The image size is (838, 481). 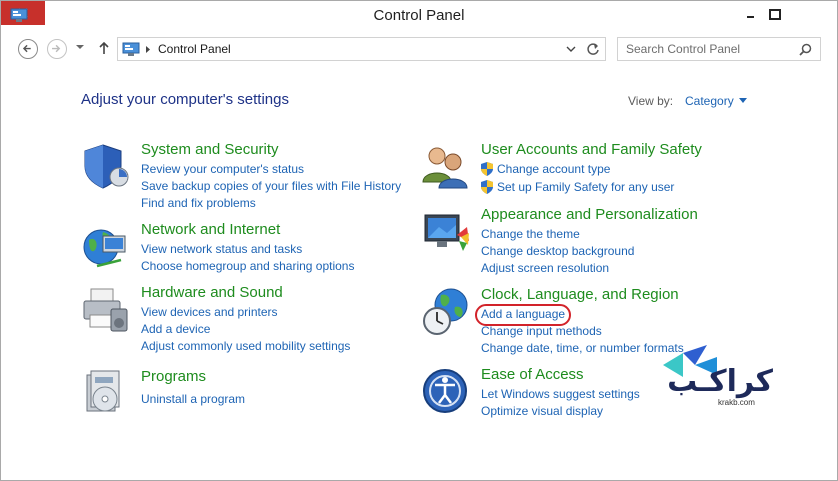 What do you see at coordinates (210, 149) in the screenshot?
I see `category-title: System and Security` at bounding box center [210, 149].